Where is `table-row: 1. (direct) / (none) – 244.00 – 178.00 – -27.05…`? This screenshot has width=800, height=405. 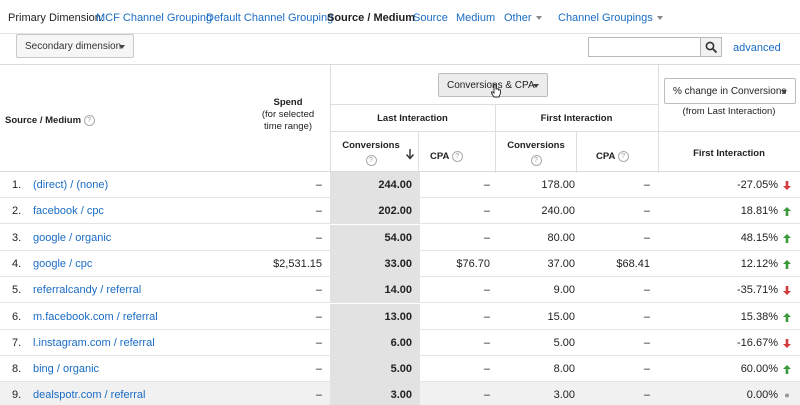 table-row: 1. (direct) / (none) – 244.00 – 178.00 – -27.05… is located at coordinates (400, 185).